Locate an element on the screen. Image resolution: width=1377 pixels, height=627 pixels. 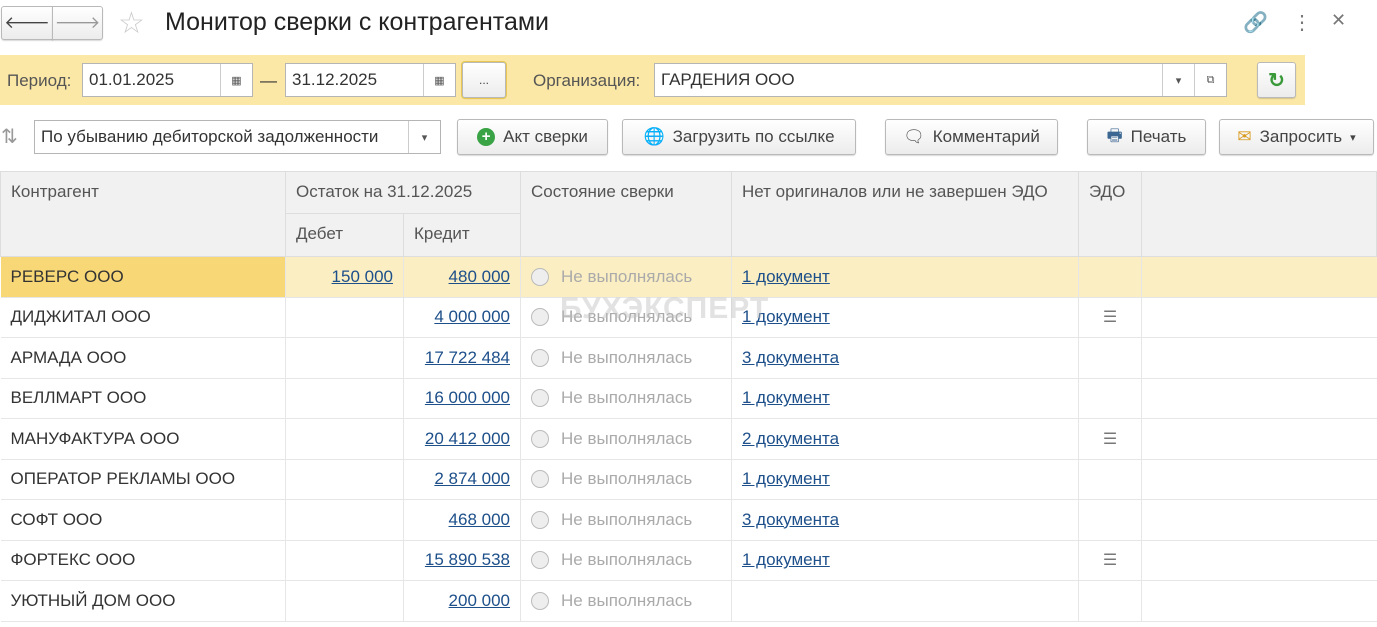
credit-link: 2 874 000 is located at coordinates (472, 478).